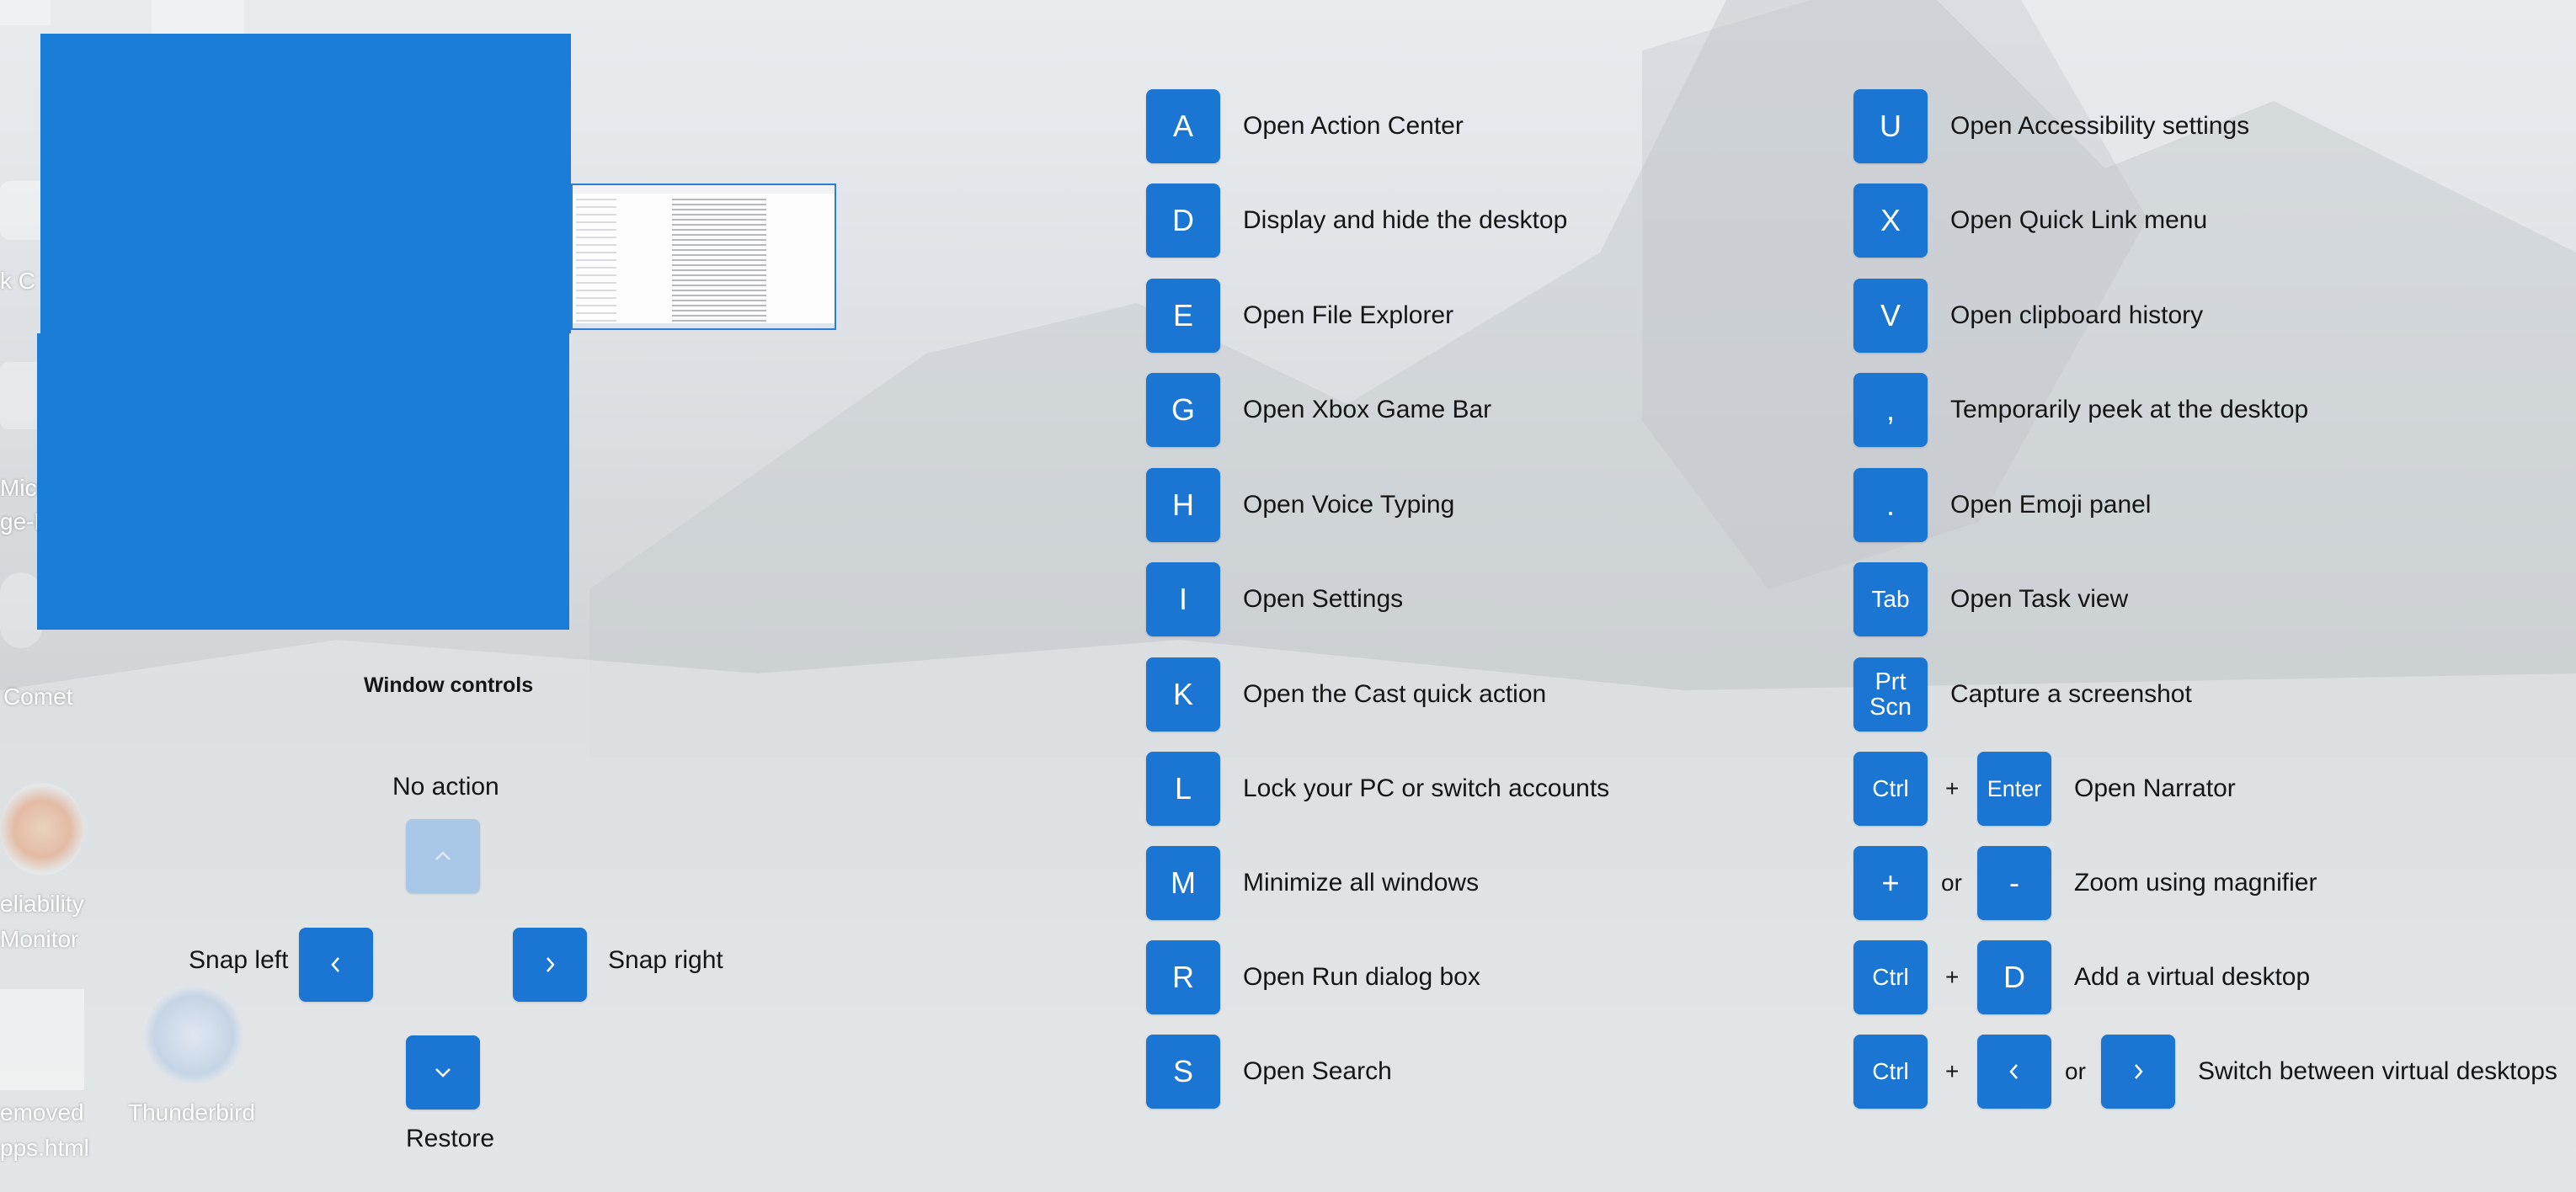  What do you see at coordinates (1890, 126) in the screenshot?
I see `key-u: U` at bounding box center [1890, 126].